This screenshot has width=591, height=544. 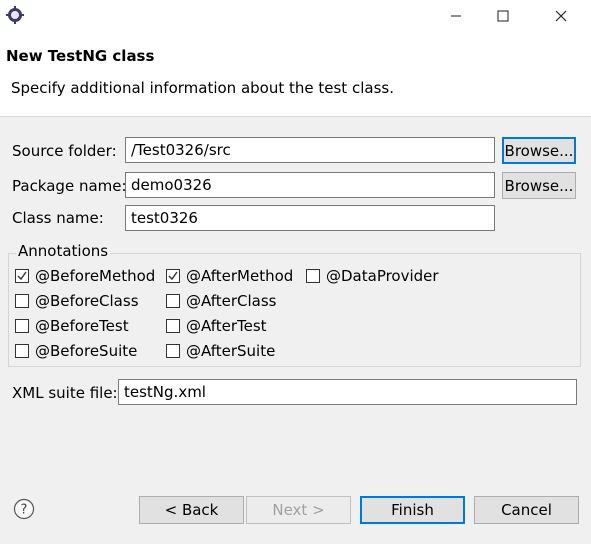 I want to click on close-button, so click(x=561, y=16).